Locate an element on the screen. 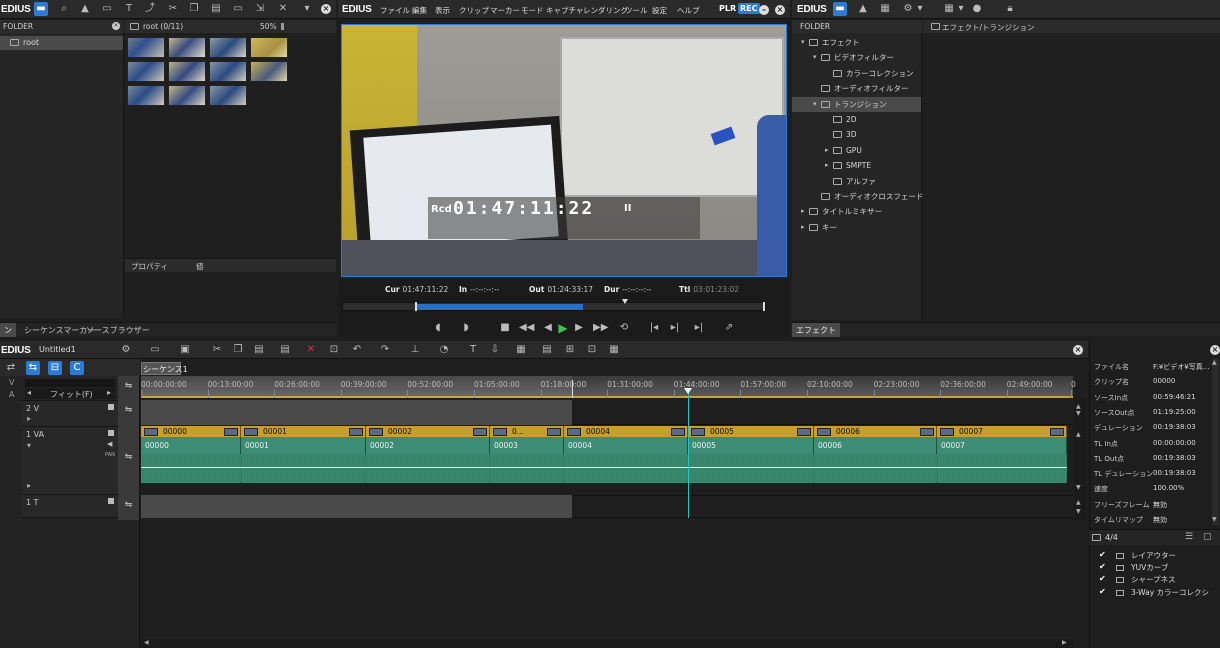 Image resolution: width=1220 pixels, height=648 pixels. replace-icon: ▤ is located at coordinates (285, 350).